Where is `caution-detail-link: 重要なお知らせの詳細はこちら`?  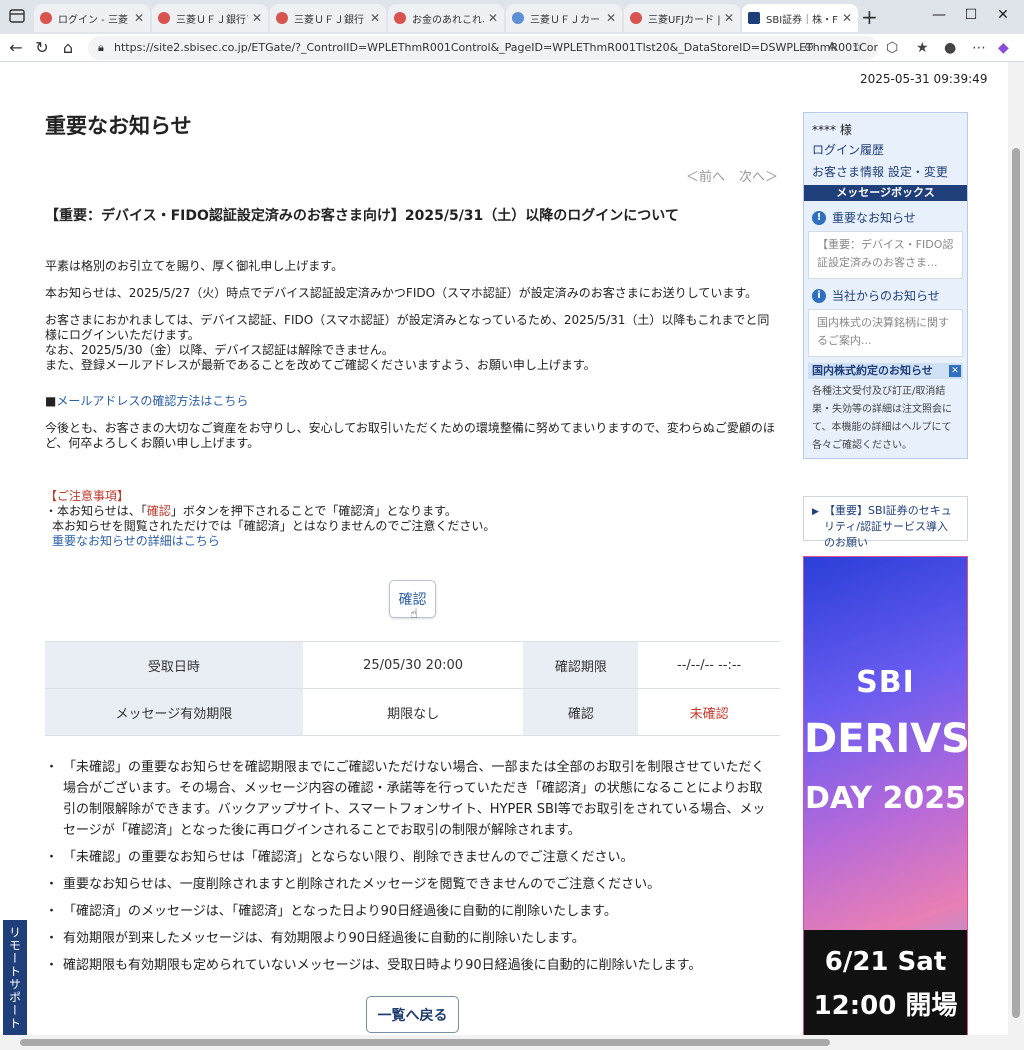
caution-detail-link: 重要なお知らせの詳細はこちら is located at coordinates (136, 541).